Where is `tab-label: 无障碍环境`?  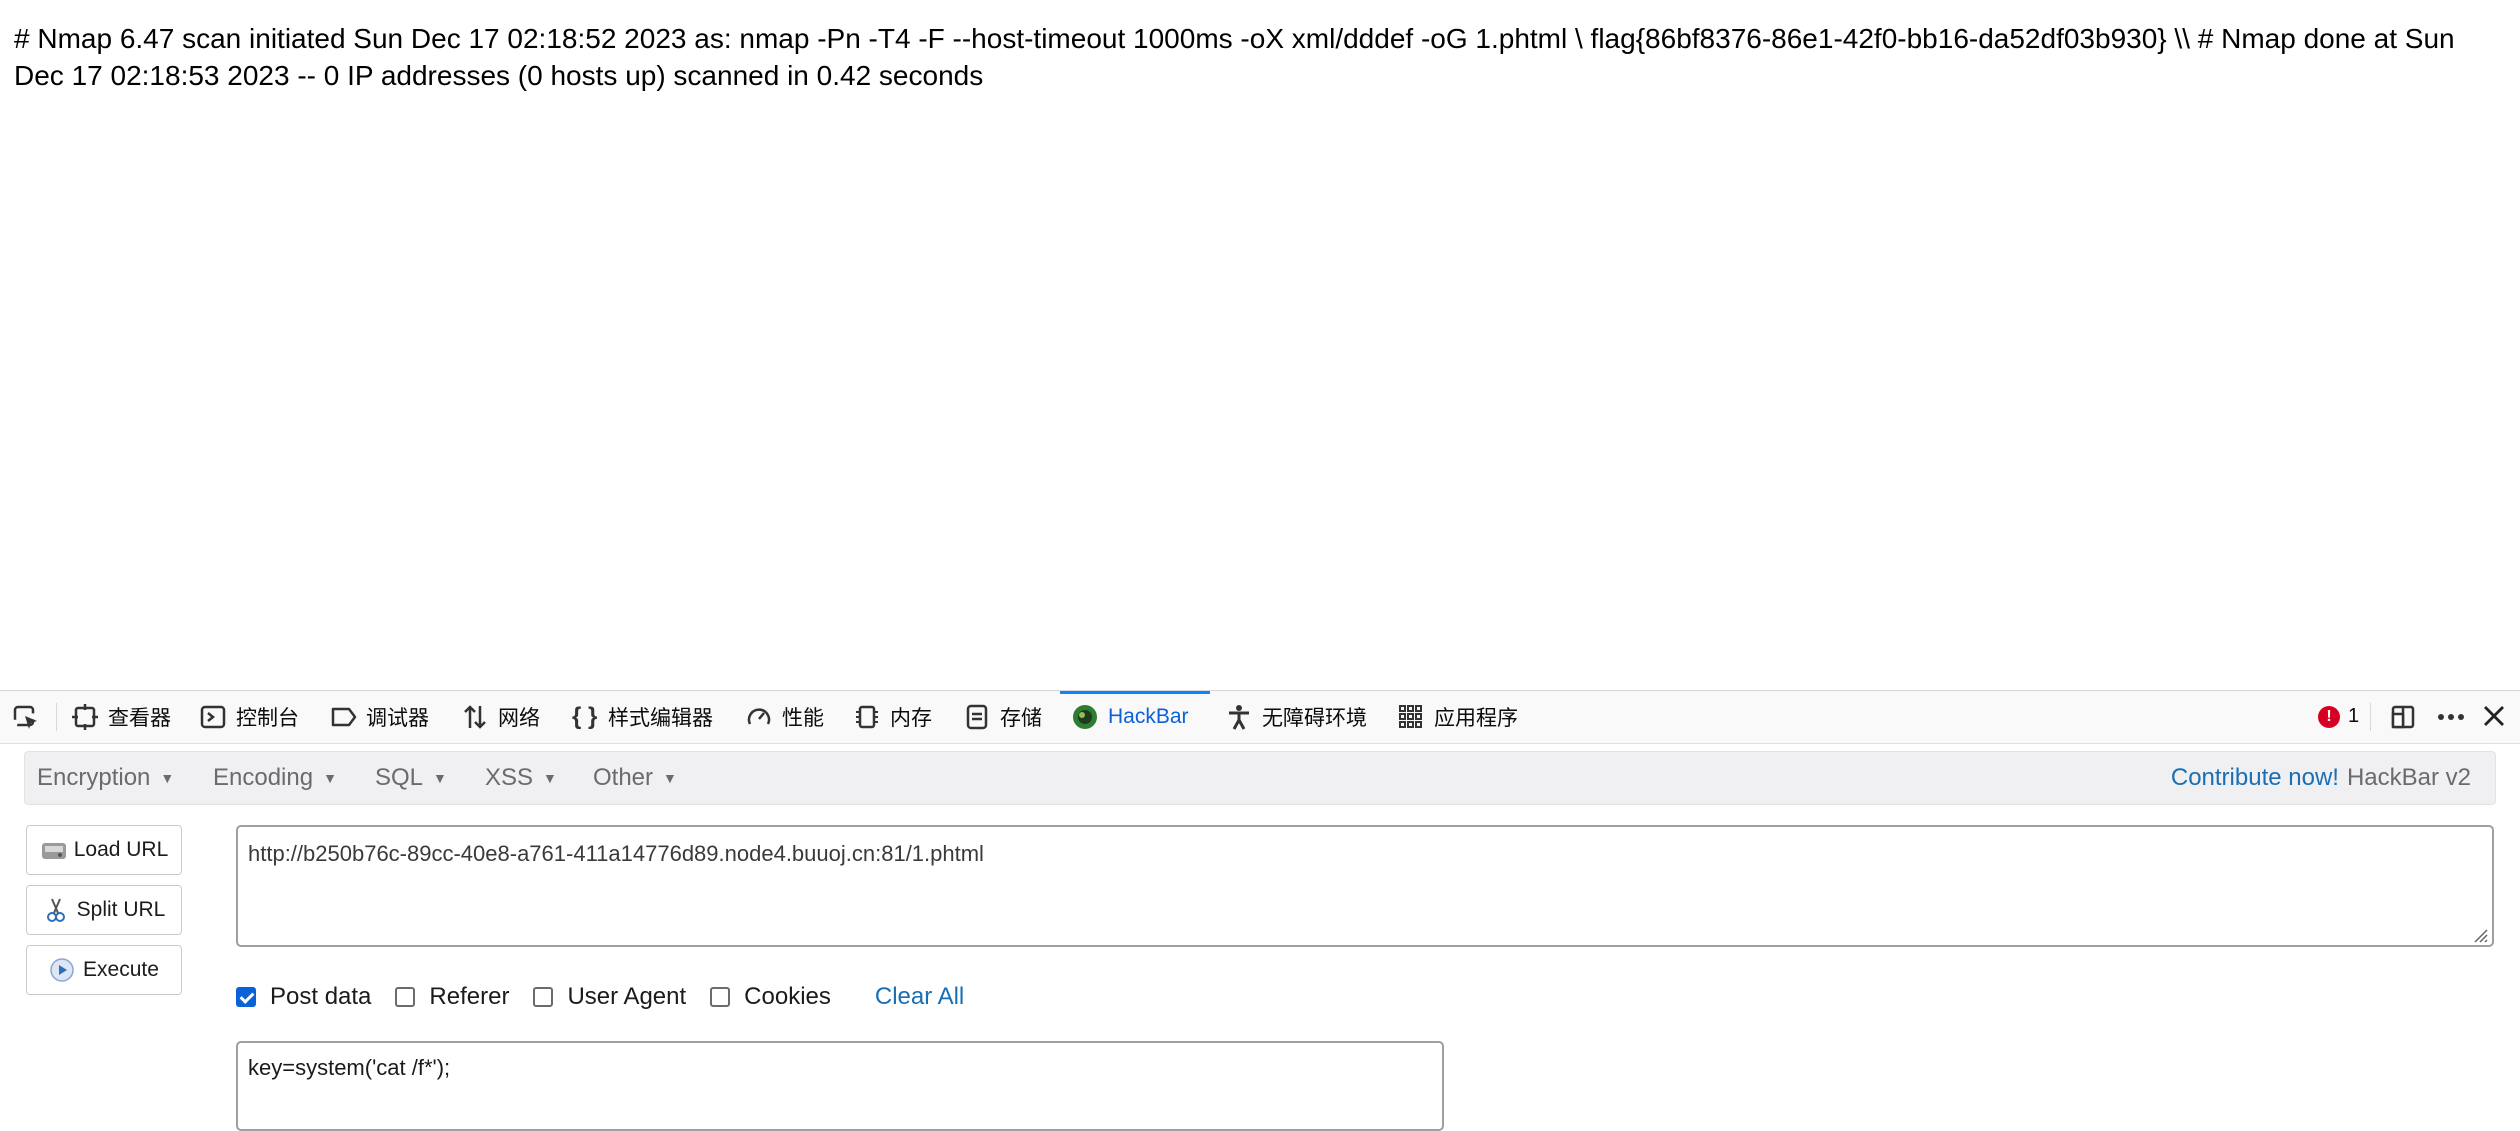 tab-label: 无障碍环境 is located at coordinates (1314, 718).